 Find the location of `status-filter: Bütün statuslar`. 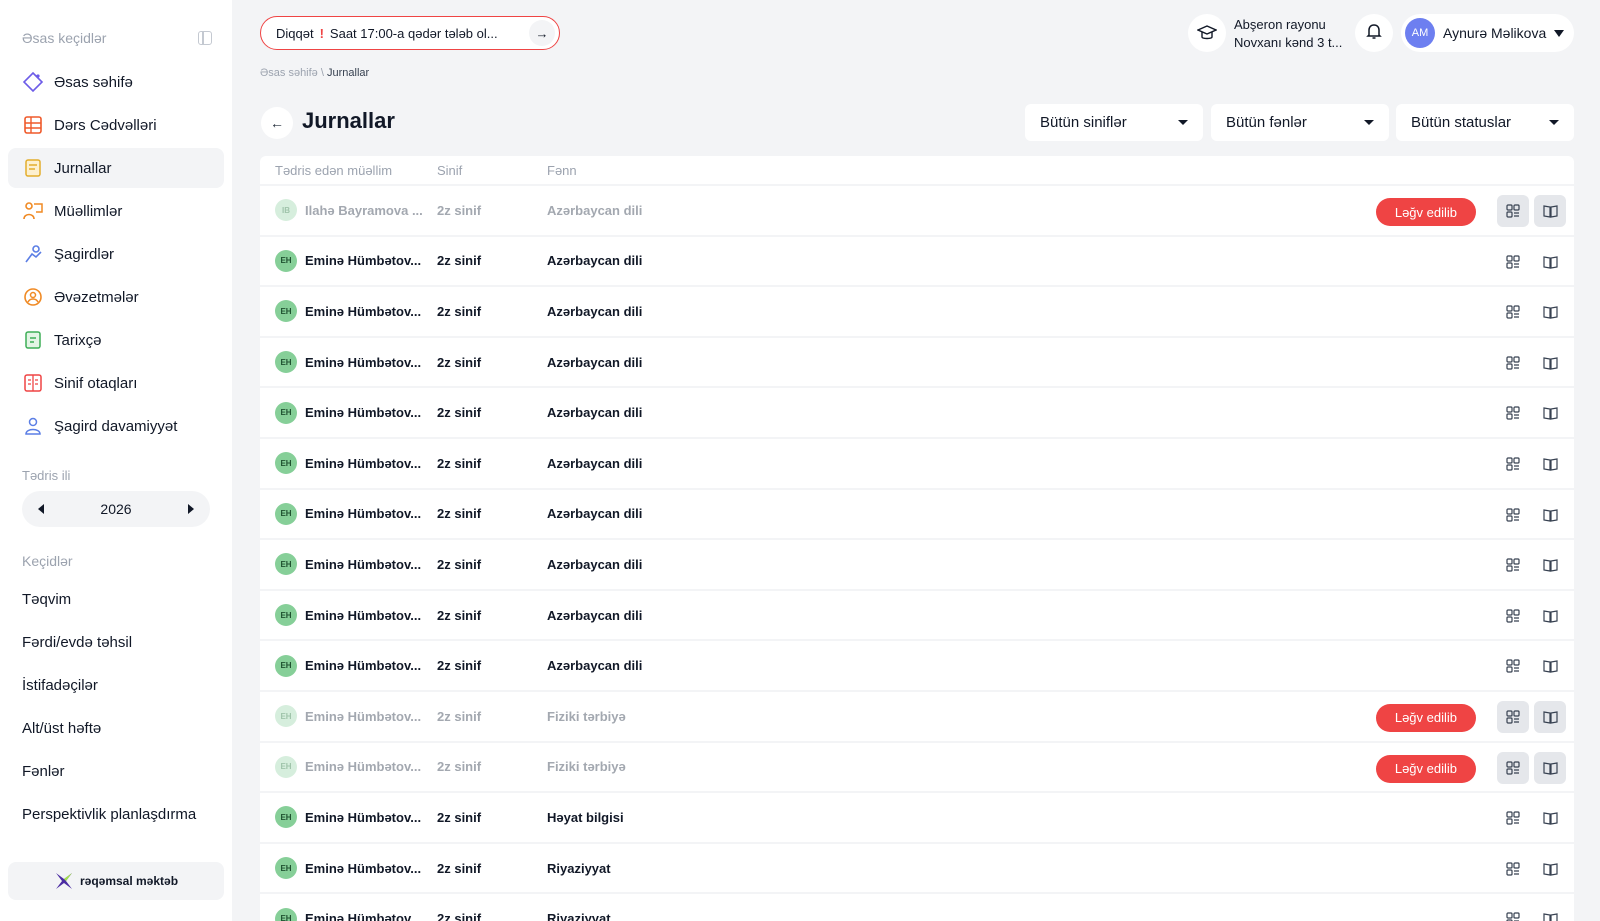

status-filter: Bütün statuslar is located at coordinates (1485, 122).